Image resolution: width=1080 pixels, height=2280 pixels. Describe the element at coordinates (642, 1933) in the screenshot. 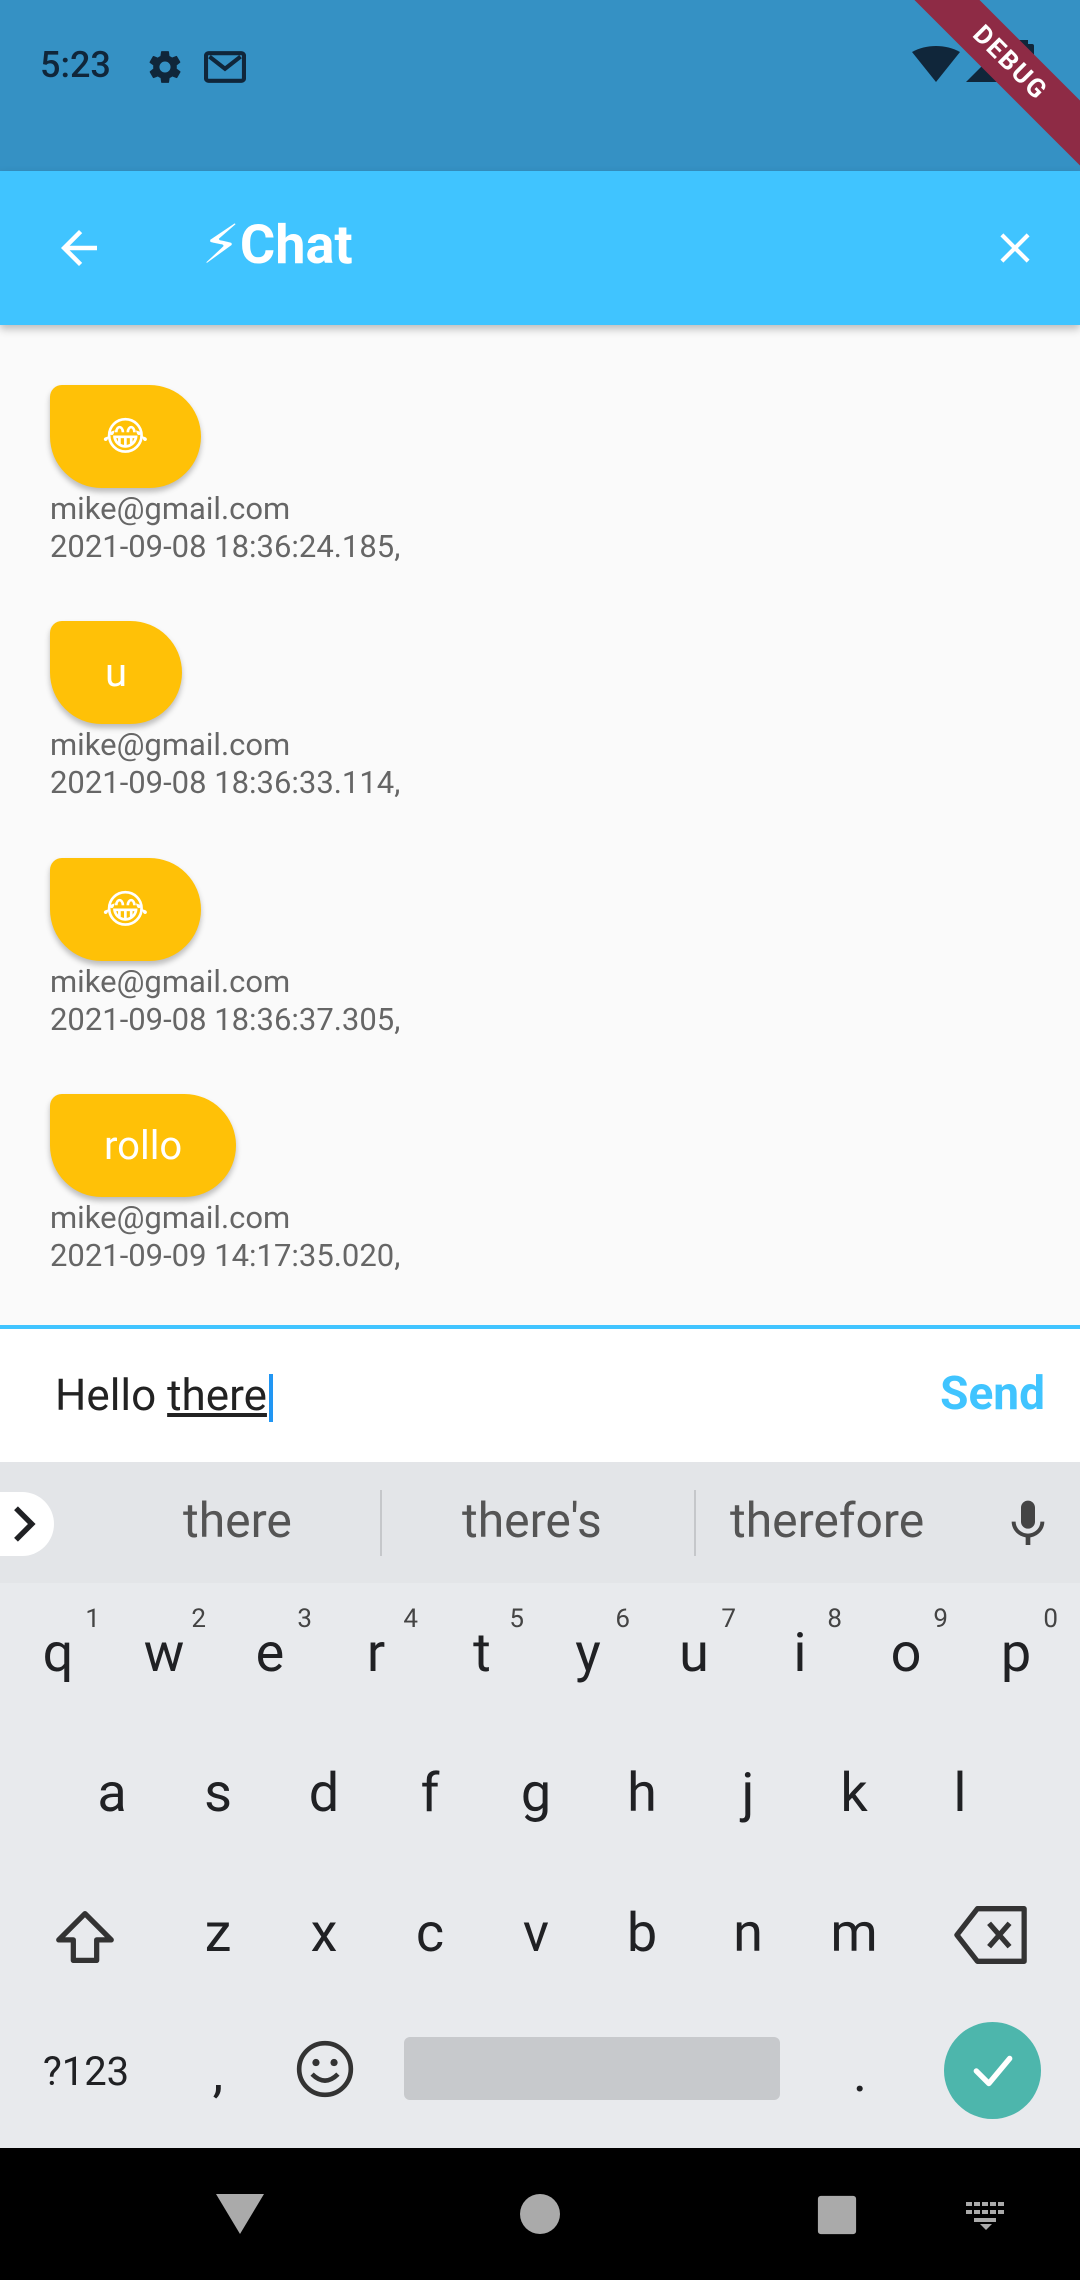

I see `key-b: b` at that location.